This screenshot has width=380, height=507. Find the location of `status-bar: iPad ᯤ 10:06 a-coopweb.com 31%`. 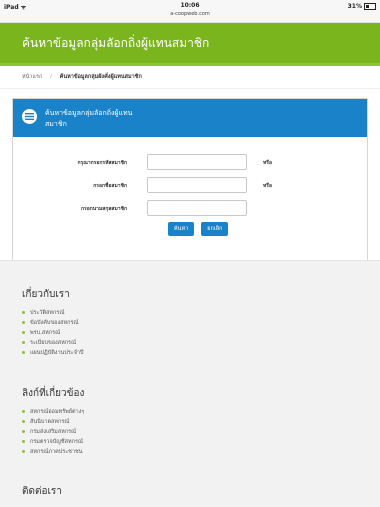

status-bar: iPad ᯤ 10:06 a-coopweb.com 31% is located at coordinates (190, 11).